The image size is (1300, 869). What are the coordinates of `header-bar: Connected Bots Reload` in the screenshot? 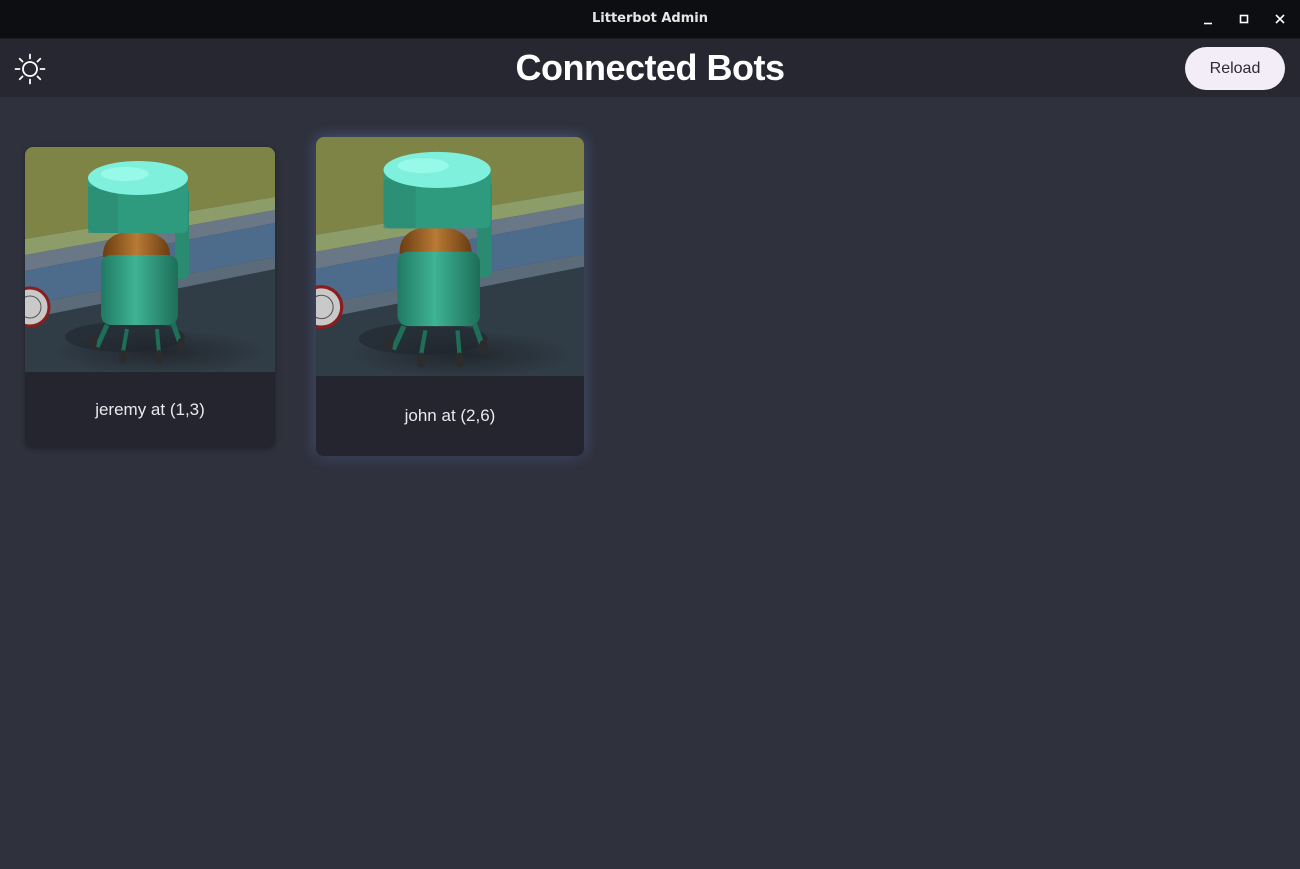 It's located at (650, 68).